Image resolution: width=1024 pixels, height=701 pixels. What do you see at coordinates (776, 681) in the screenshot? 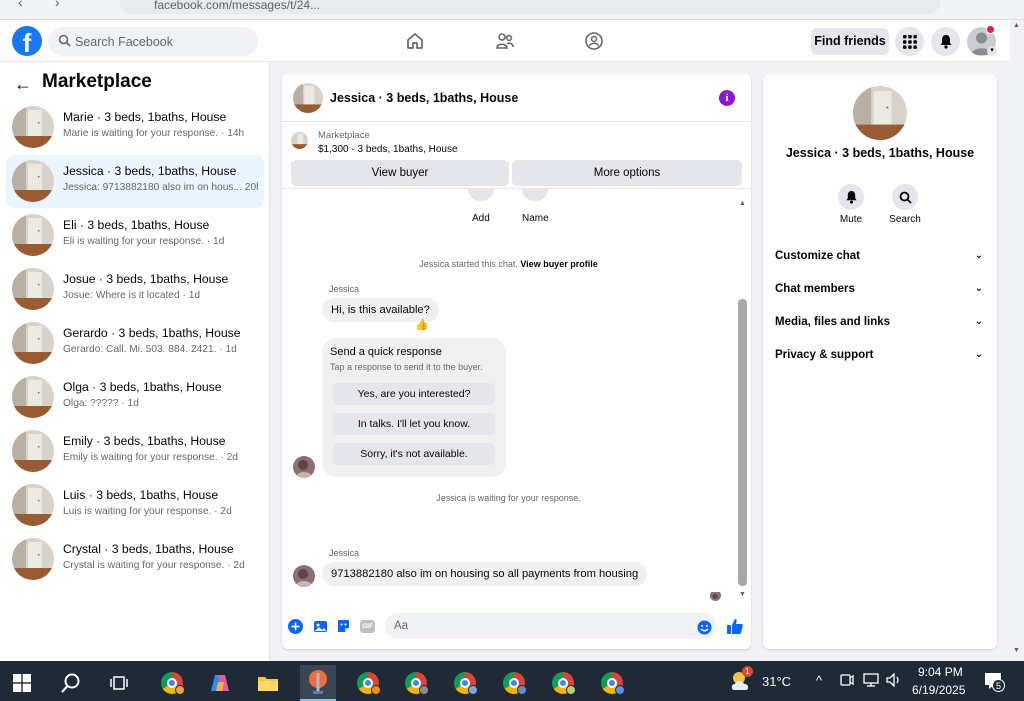
I see `temperature-text: 31°C` at bounding box center [776, 681].